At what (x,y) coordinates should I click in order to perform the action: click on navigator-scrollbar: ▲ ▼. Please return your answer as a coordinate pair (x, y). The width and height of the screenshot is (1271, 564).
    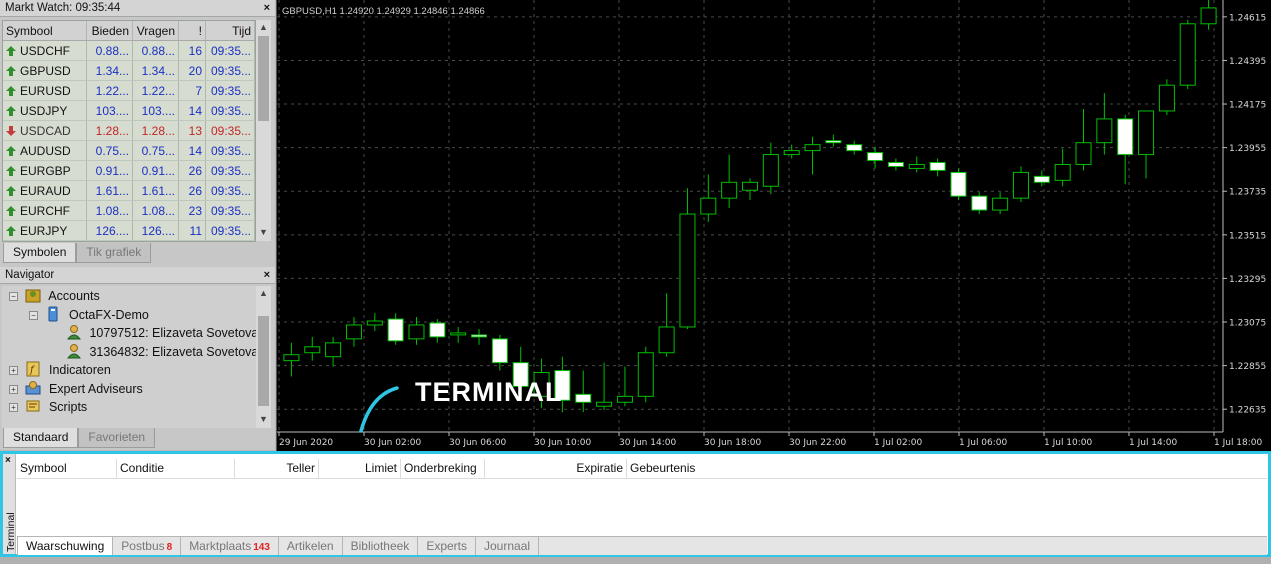
    Looking at the image, I should click on (263, 357).